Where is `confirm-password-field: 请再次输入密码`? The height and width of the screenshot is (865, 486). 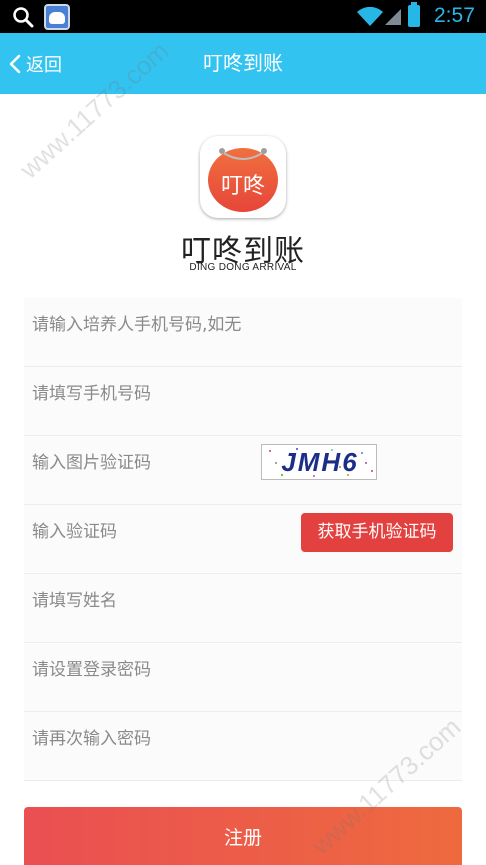 confirm-password-field: 请再次输入密码 is located at coordinates (243, 746).